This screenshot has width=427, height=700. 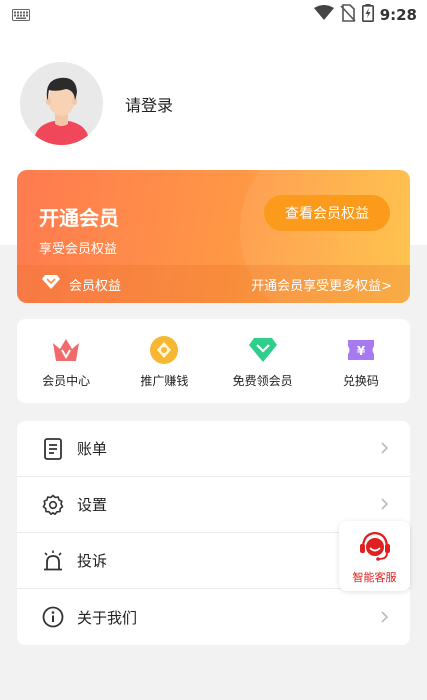 I want to click on avatar, so click(x=61, y=103).